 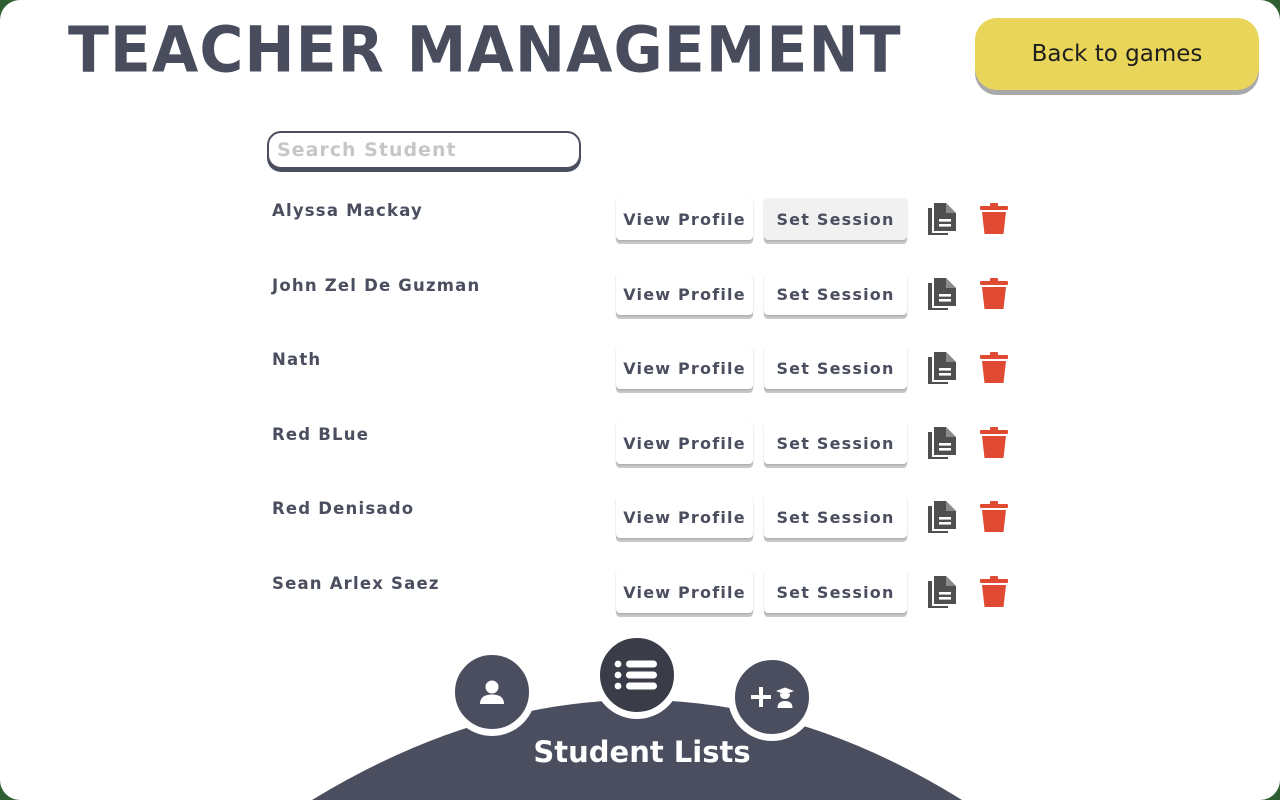 I want to click on active-nav-label: Student Lists, so click(x=642, y=752).